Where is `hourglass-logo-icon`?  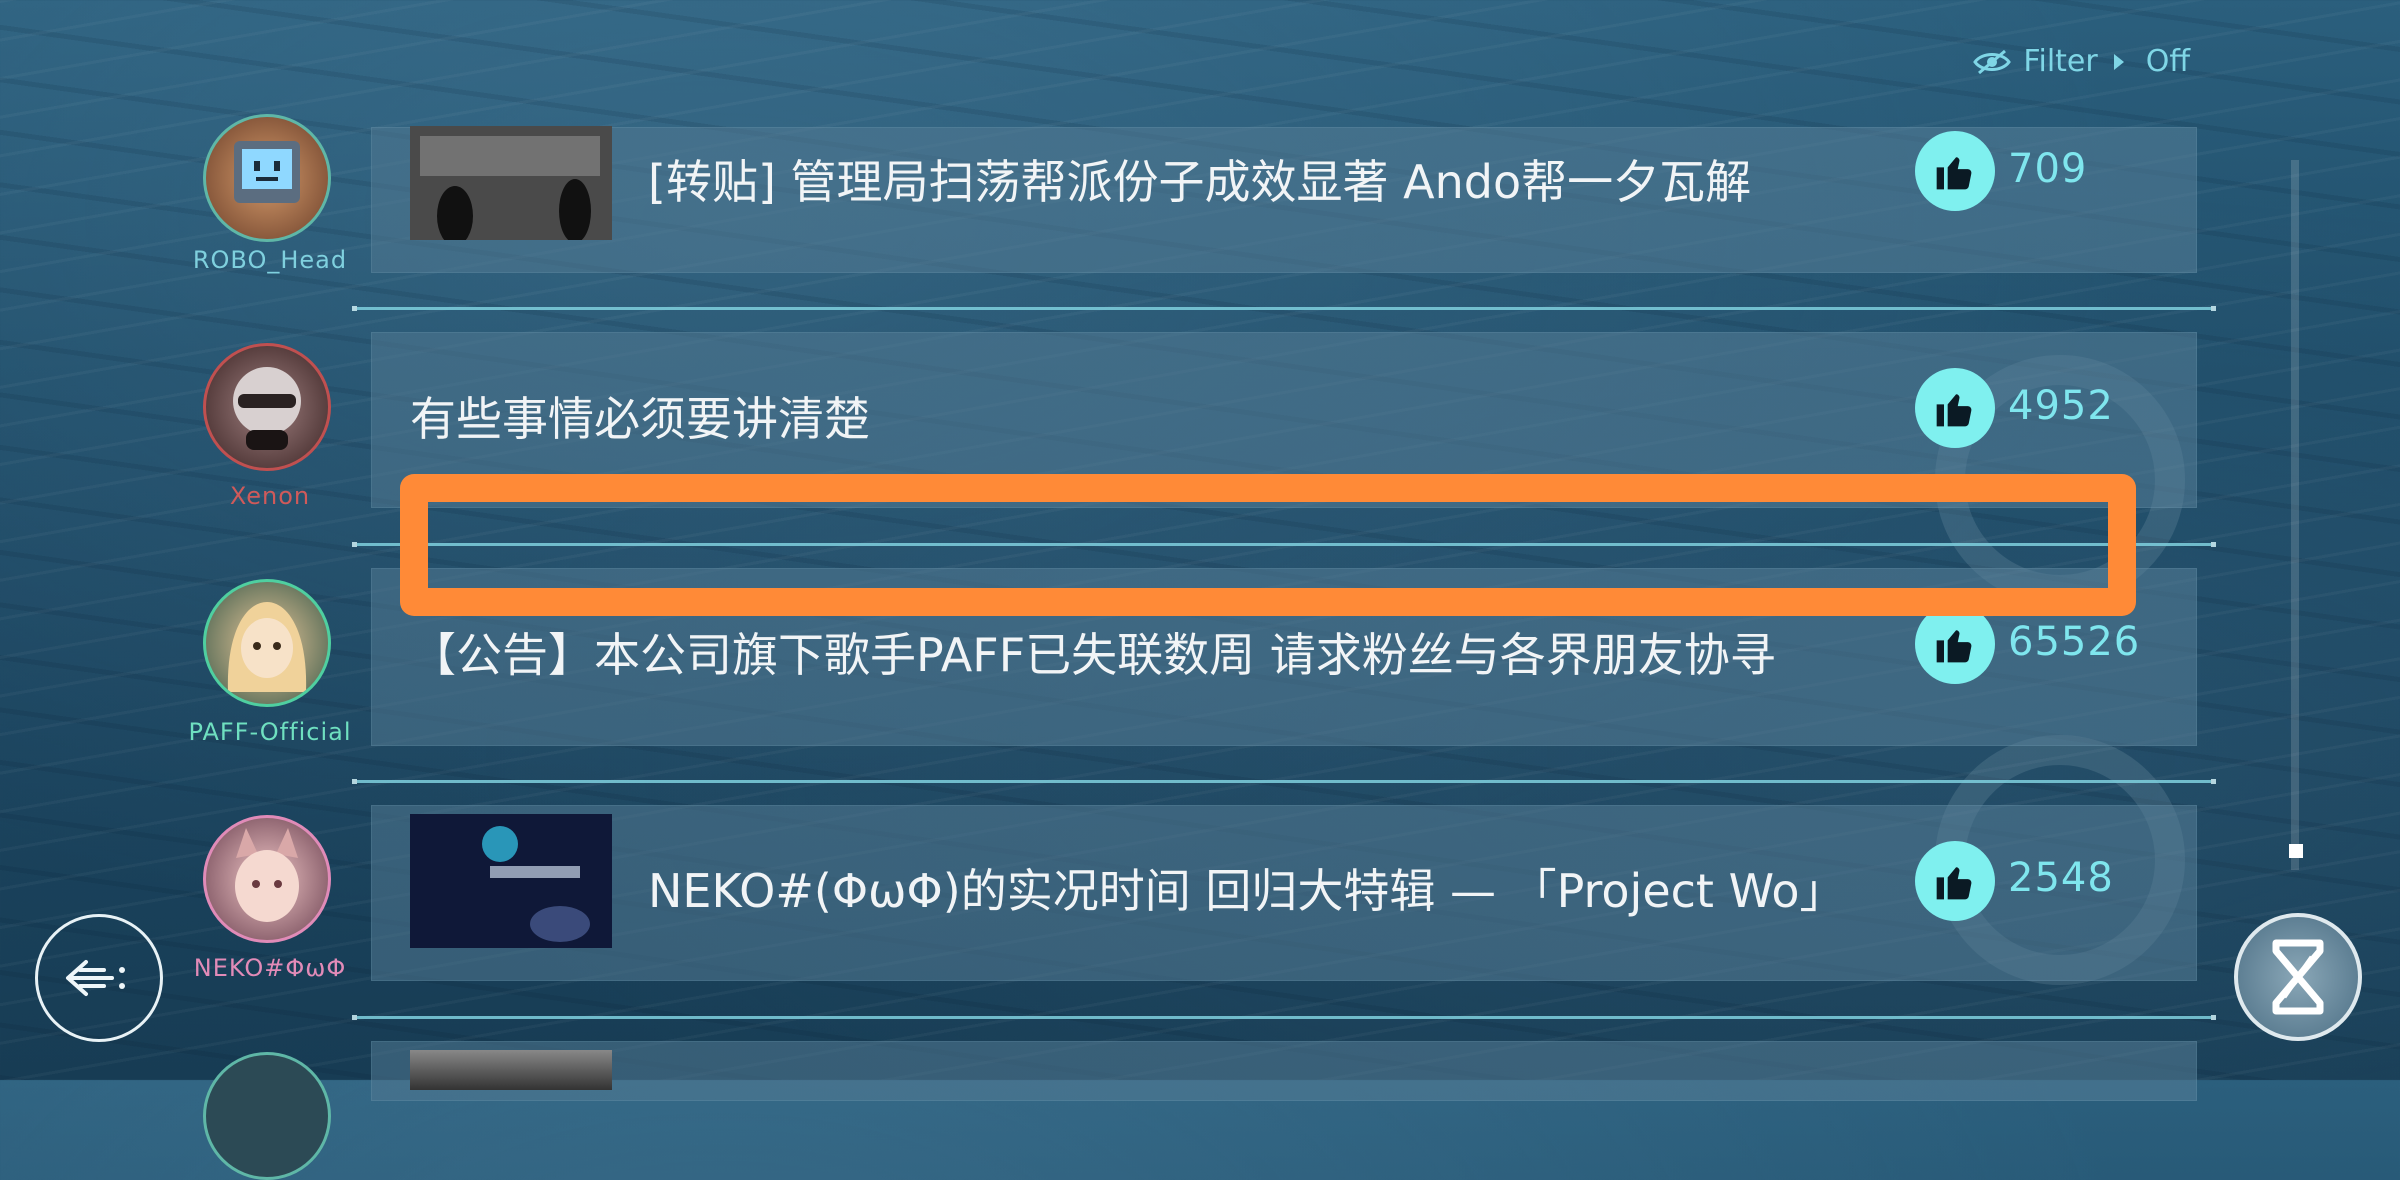
hourglass-logo-icon is located at coordinates (2298, 977).